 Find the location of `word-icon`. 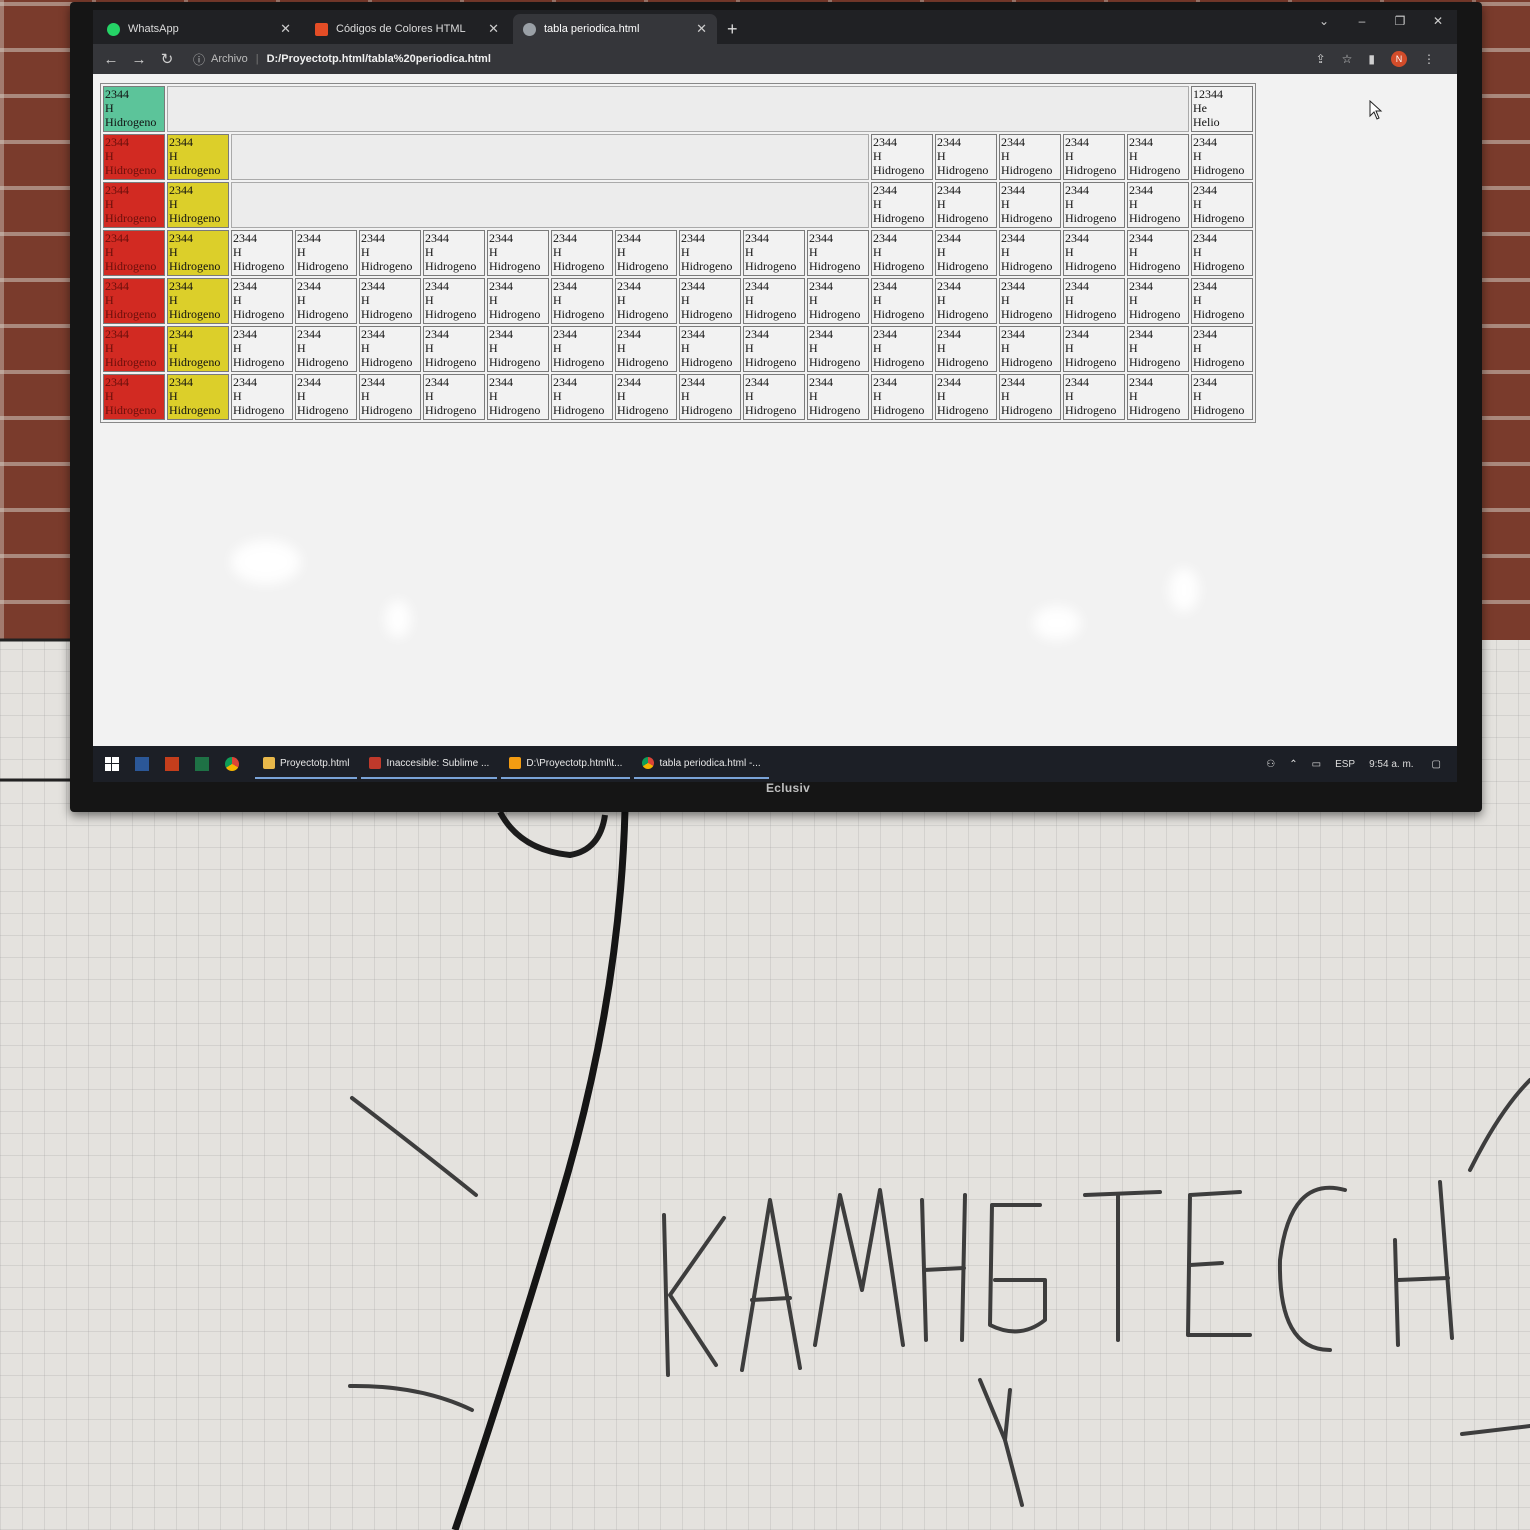

word-icon is located at coordinates (142, 764).